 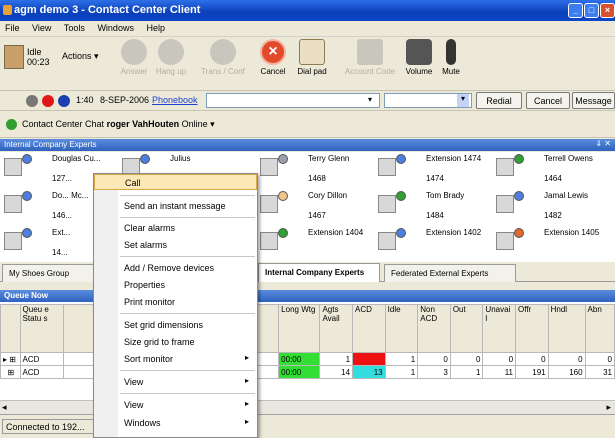 What do you see at coordinates (591, 10) in the screenshot?
I see `maximize-button: □` at bounding box center [591, 10].